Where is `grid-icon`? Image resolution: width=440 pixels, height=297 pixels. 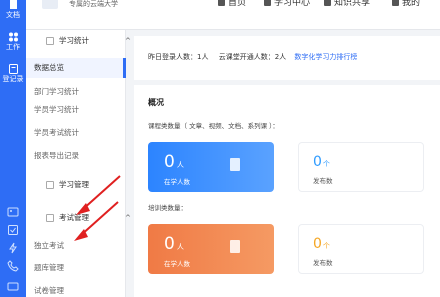
grid-icon is located at coordinates (13, 37).